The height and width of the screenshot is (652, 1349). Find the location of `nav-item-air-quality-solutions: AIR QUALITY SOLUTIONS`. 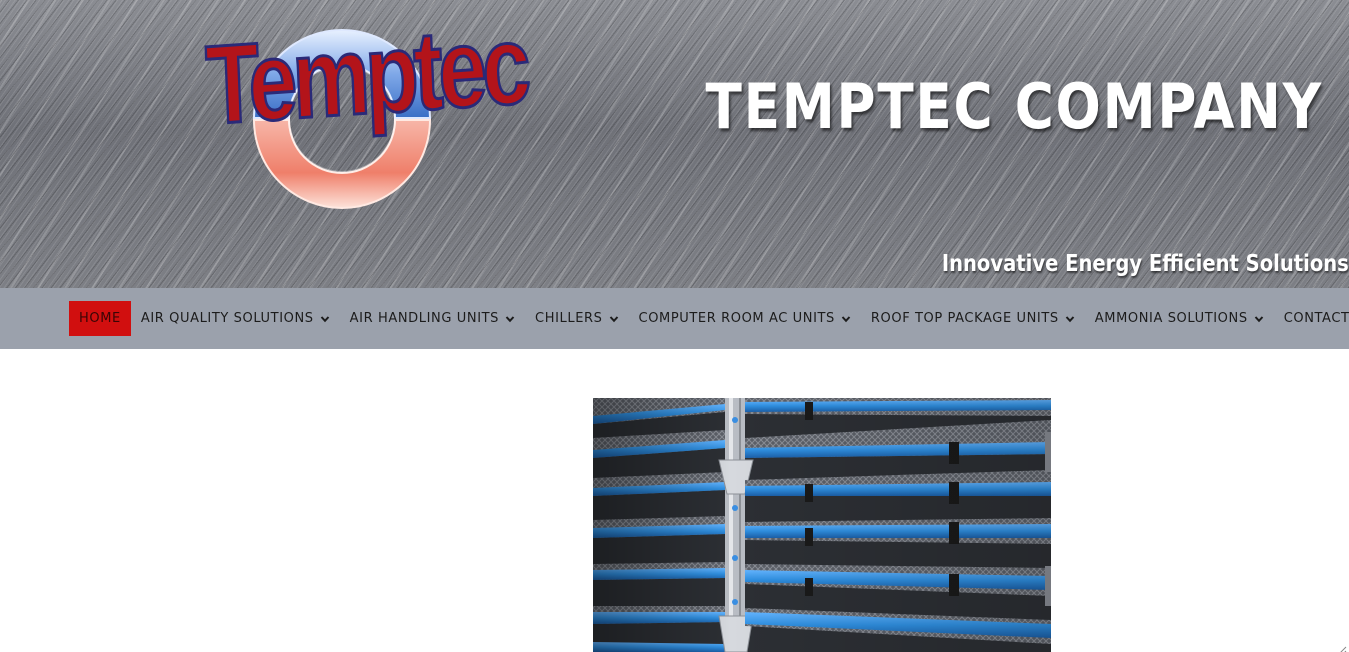

nav-item-air-quality-solutions: AIR QUALITY SOLUTIONS is located at coordinates (235, 318).